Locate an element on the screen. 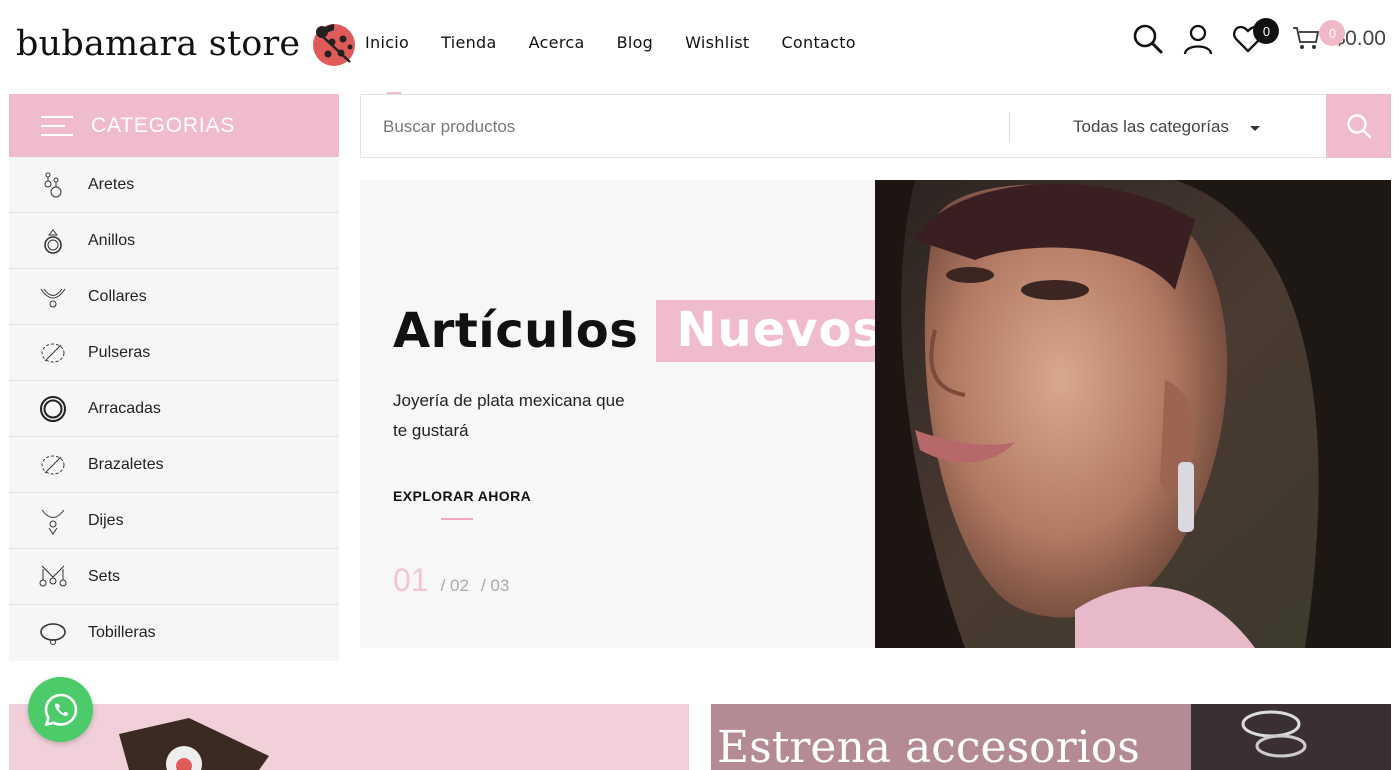 The width and height of the screenshot is (1400, 770). product-search-bar: Buscar productos Todas las categorías is located at coordinates (875, 126).